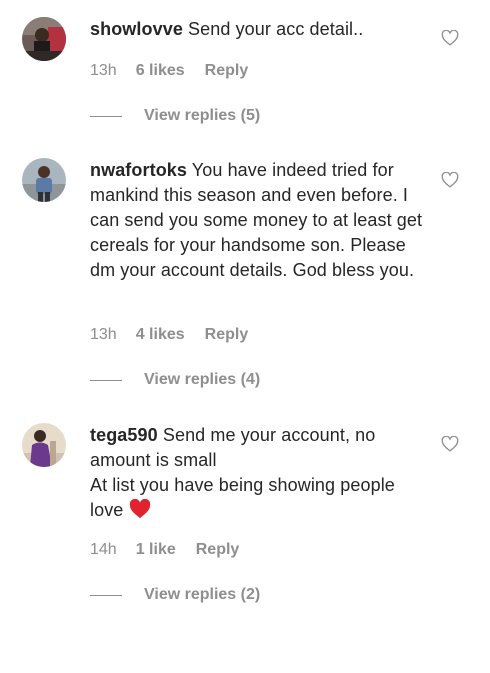  I want to click on comment-meta: 13h 4 likes Reply, so click(169, 335).